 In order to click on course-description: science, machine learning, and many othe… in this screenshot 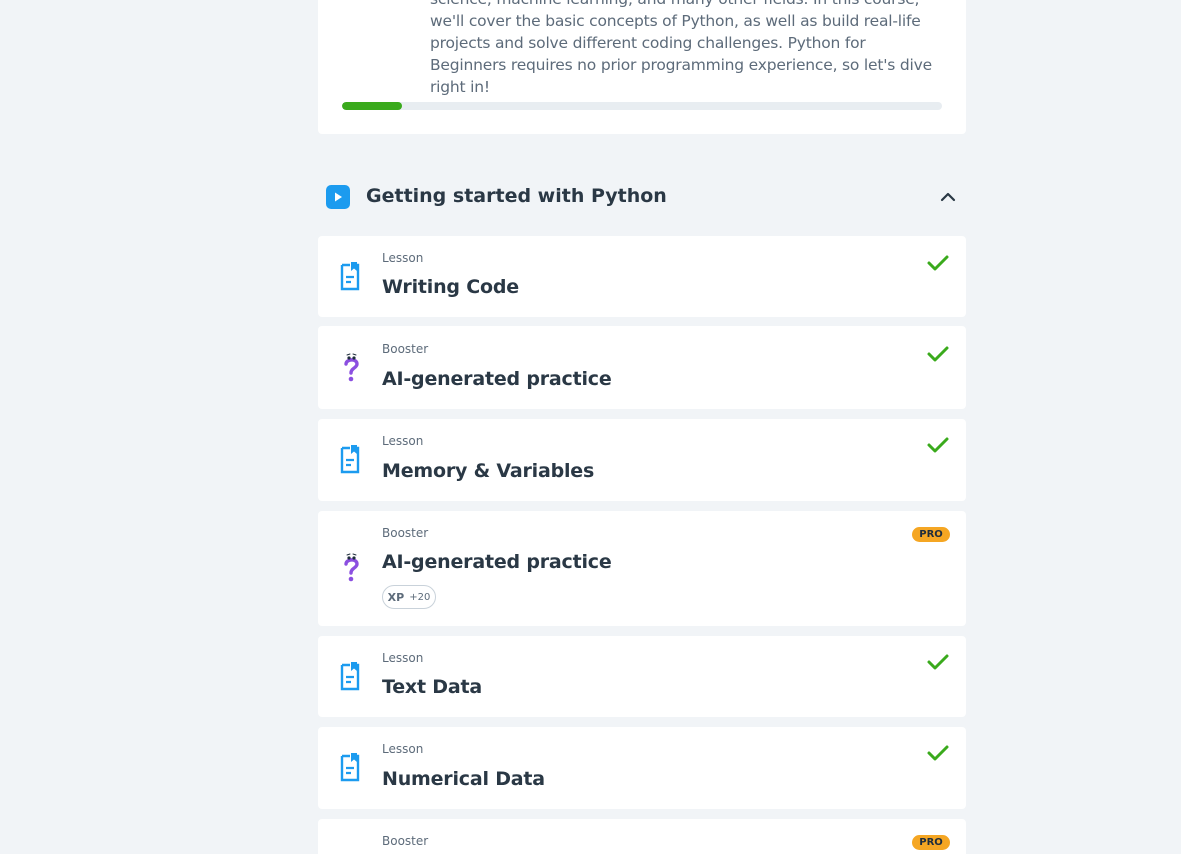, I will do `click(681, 48)`.